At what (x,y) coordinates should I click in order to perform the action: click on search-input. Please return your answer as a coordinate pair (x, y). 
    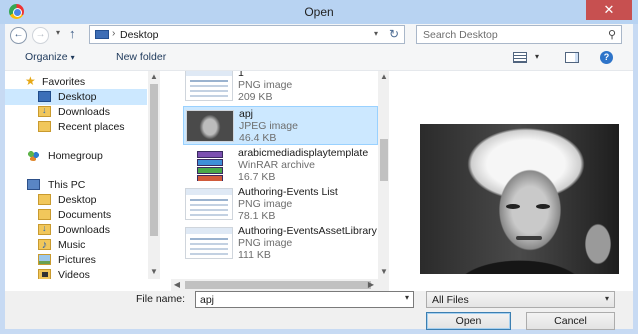
    Looking at the image, I should click on (508, 34).